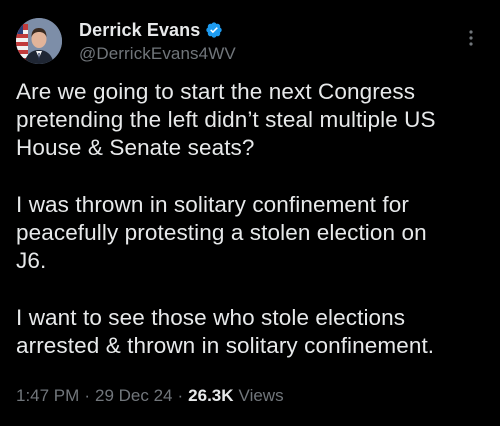 The height and width of the screenshot is (426, 500). Describe the element at coordinates (250, 42) in the screenshot. I see `tweet-header: Derrick Evans @DerrickEvans4WV` at that location.